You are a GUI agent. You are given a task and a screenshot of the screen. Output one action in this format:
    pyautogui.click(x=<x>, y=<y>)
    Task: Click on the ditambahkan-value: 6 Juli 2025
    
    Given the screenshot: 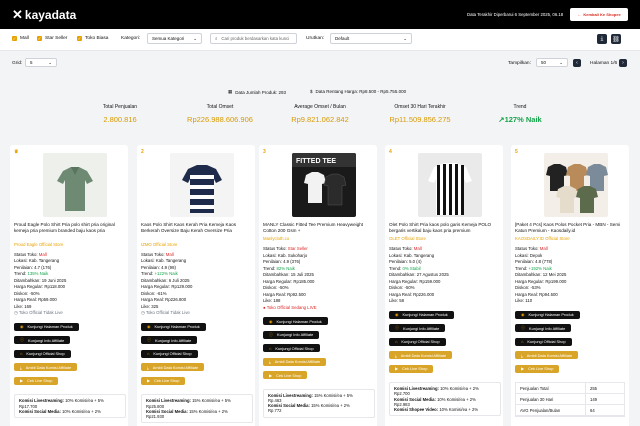 What is the action you would take?
    pyautogui.click(x=179, y=280)
    